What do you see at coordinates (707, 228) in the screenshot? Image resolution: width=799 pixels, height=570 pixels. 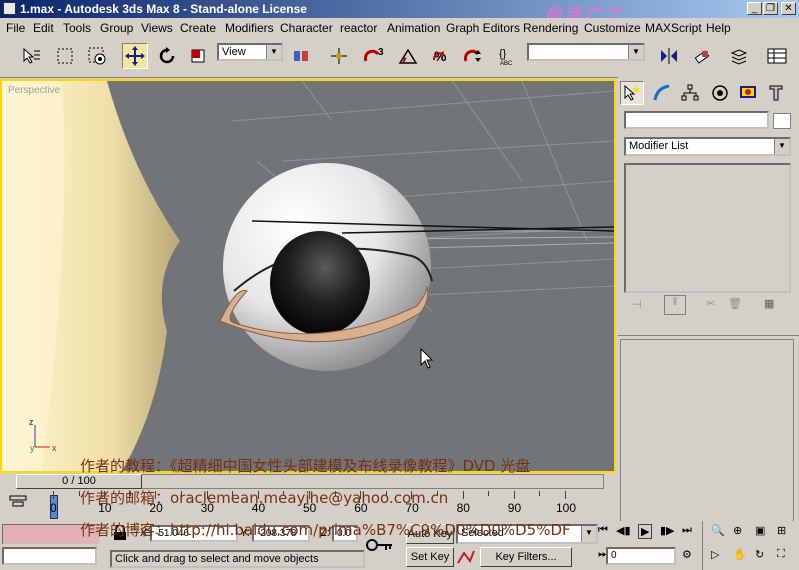 I see `modifier-stack` at bounding box center [707, 228].